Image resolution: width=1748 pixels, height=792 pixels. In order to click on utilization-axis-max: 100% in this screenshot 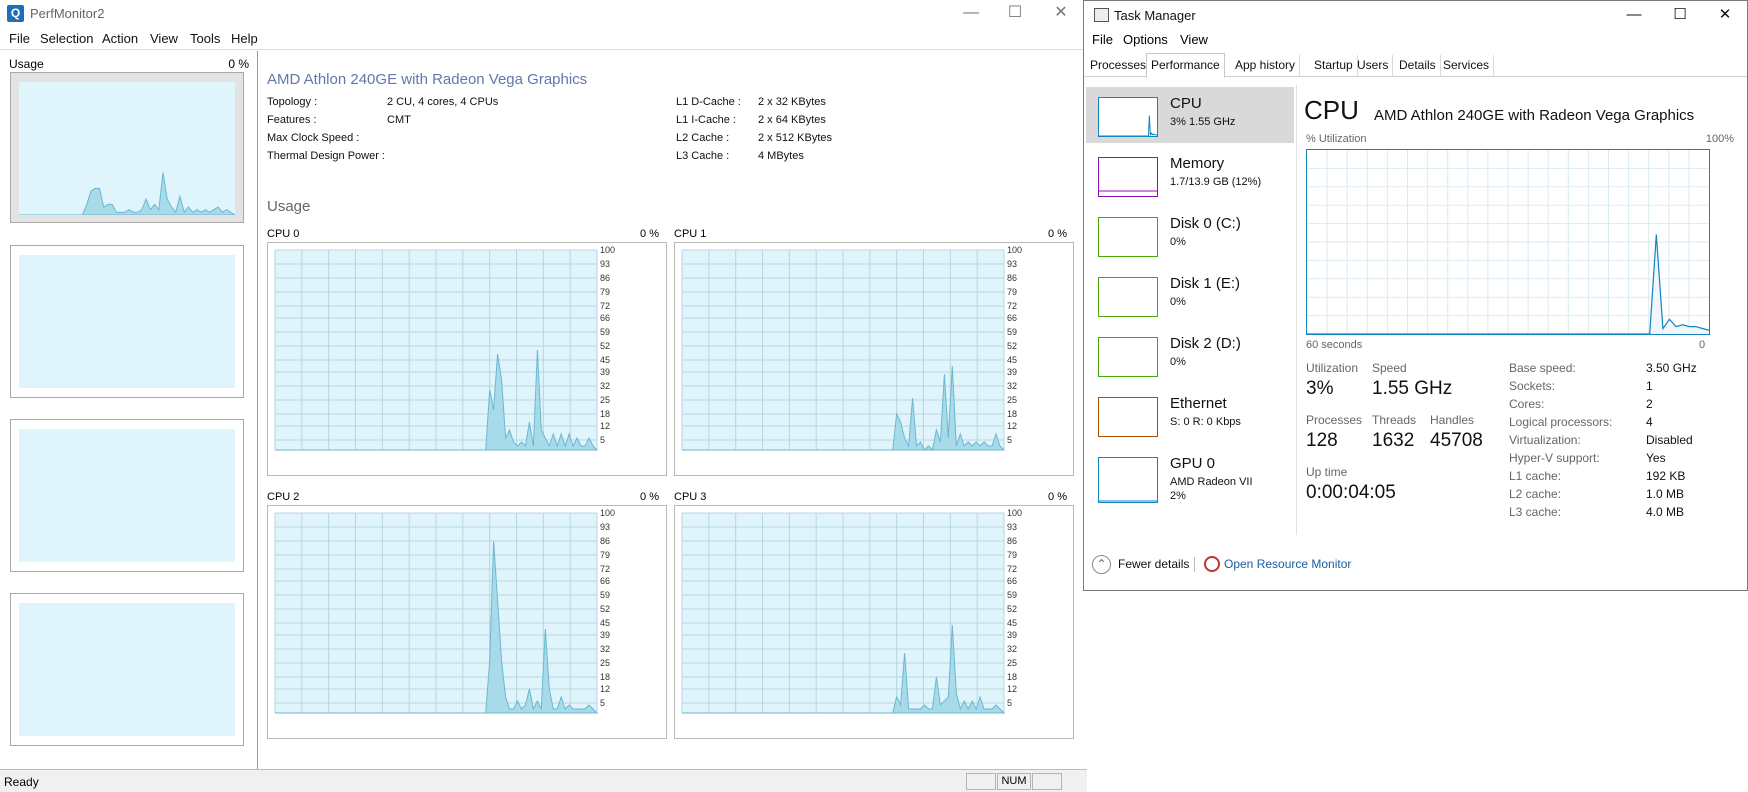, I will do `click(1719, 139)`.